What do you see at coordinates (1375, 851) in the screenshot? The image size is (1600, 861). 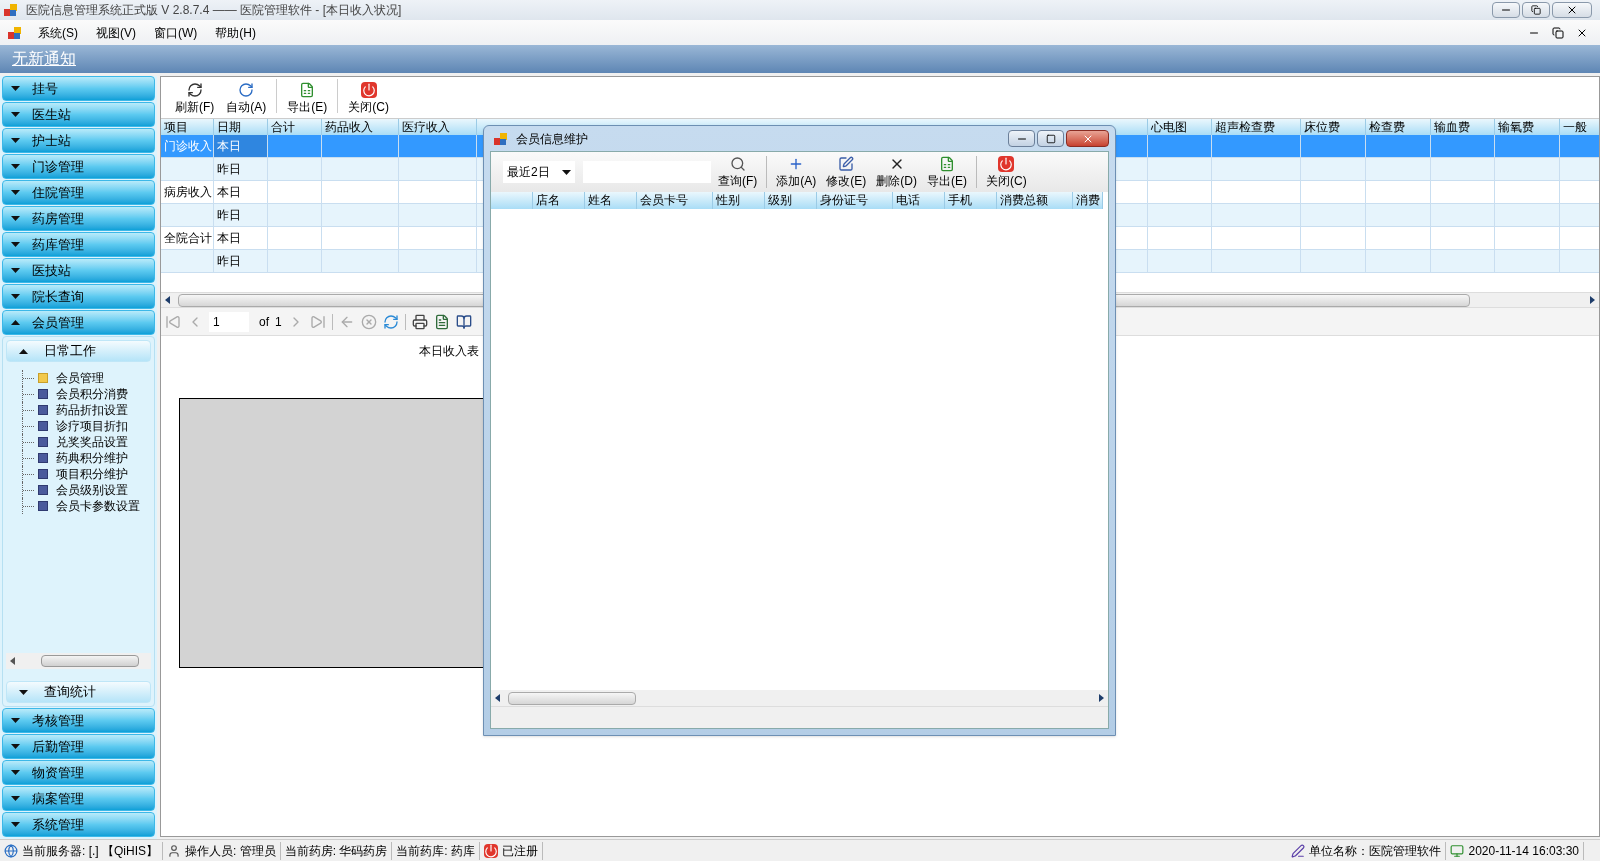 I see `status-text: 单位名称：医院管理软件` at bounding box center [1375, 851].